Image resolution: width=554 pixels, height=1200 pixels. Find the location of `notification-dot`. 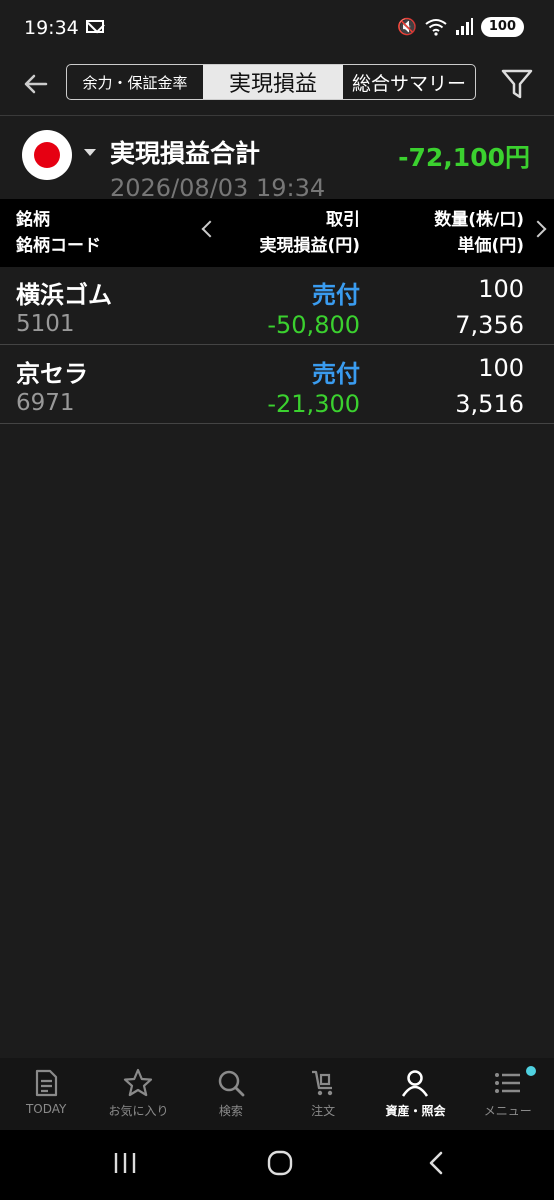

notification-dot is located at coordinates (530, 1071).